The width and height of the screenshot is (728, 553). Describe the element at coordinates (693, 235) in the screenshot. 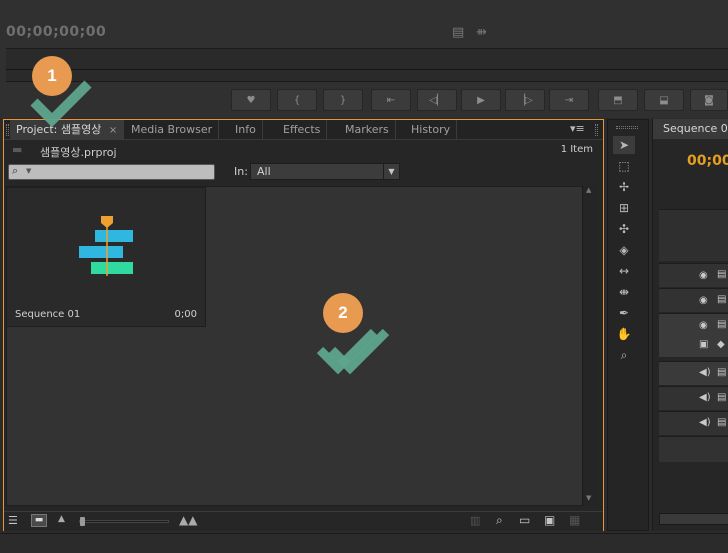

I see `timeline-ruler` at that location.